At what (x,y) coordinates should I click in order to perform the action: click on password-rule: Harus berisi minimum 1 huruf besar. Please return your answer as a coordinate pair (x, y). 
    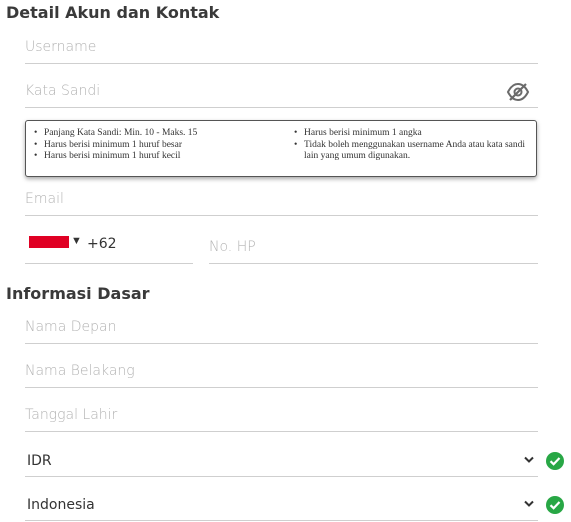
    Looking at the image, I should click on (151, 146).